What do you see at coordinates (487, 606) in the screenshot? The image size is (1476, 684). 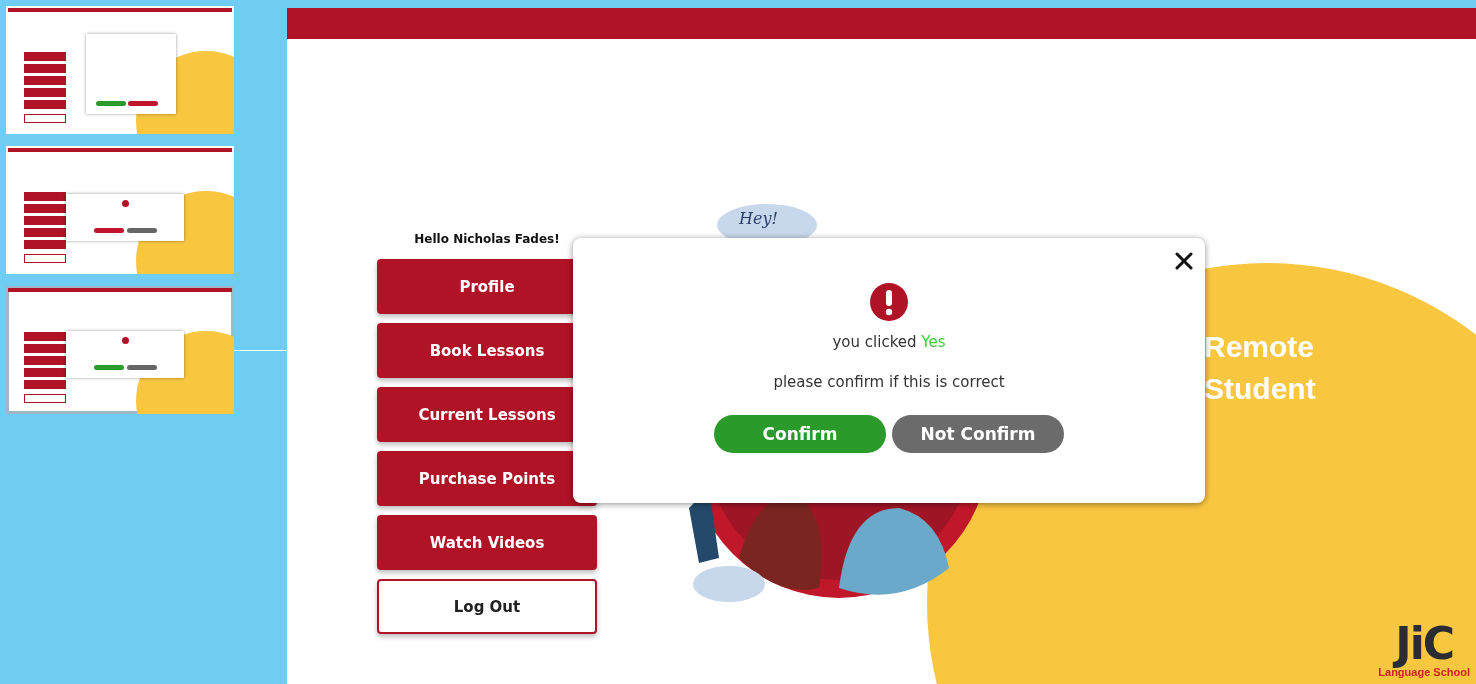 I see `log-out-button: Log Out` at bounding box center [487, 606].